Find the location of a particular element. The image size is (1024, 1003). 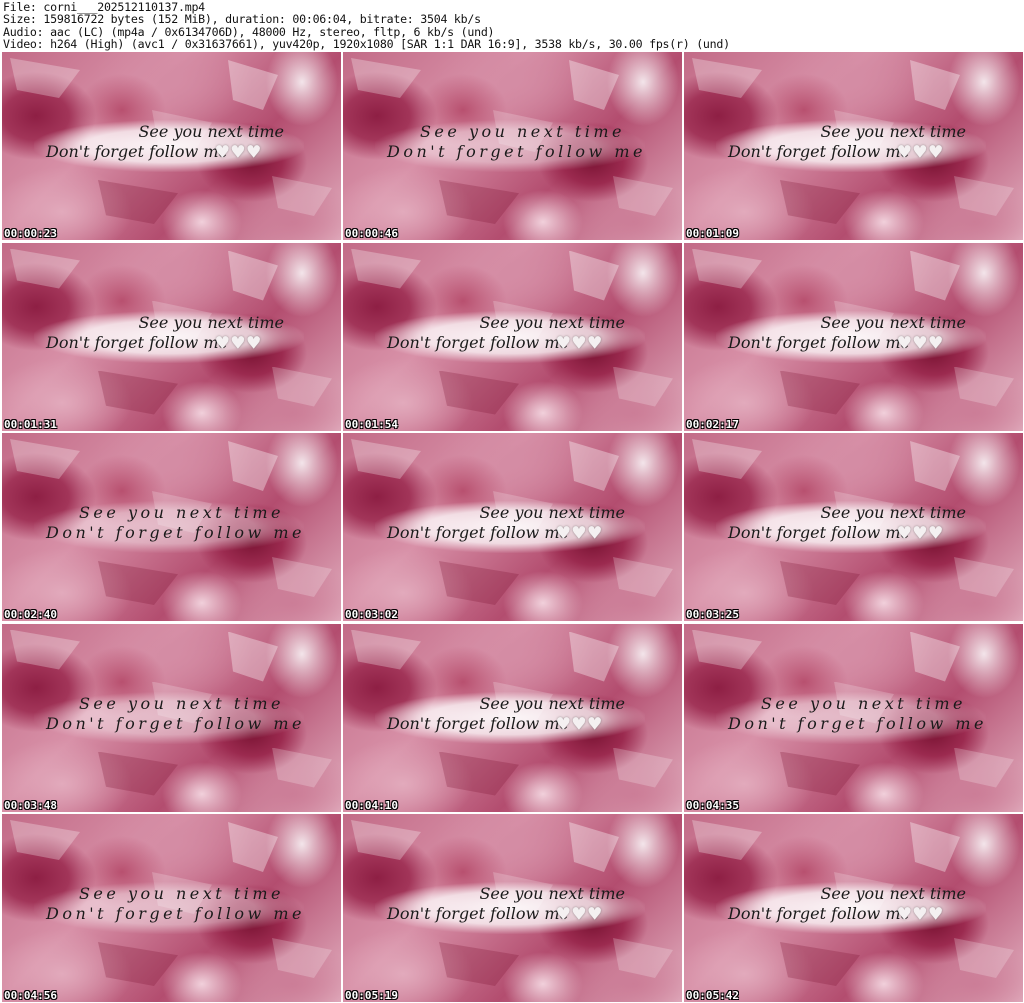

thumbnail-timestamp: 00:02:40 is located at coordinates (30, 614).